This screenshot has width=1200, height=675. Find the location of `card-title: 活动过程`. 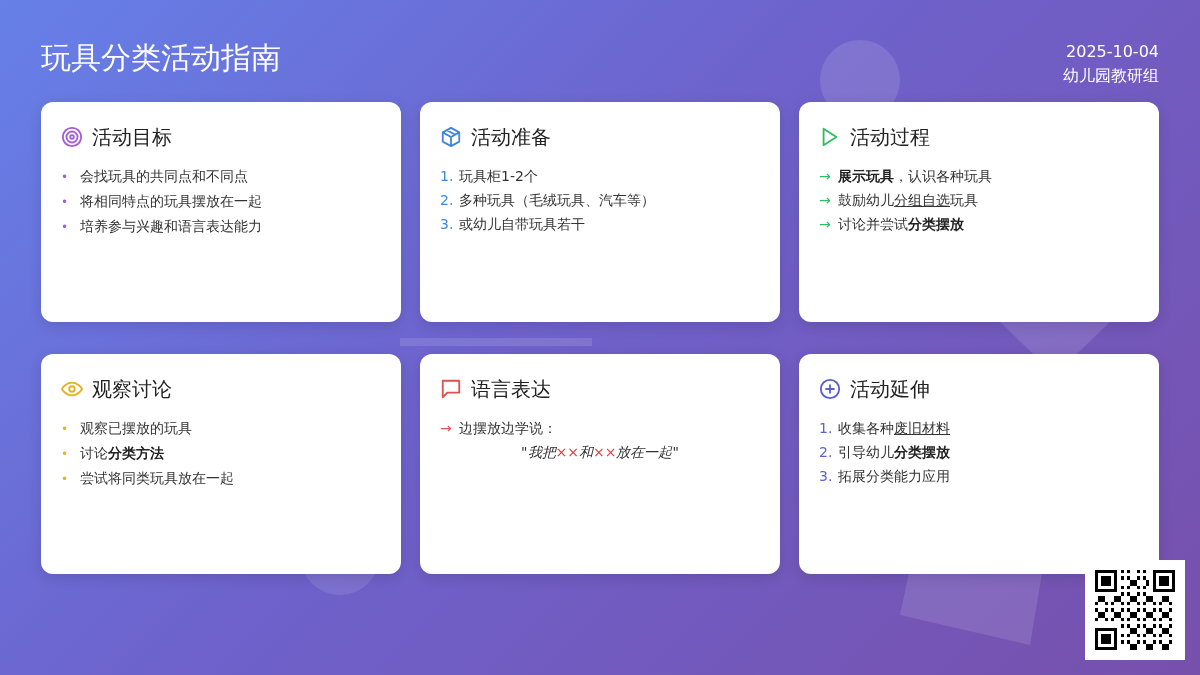

card-title: 活动过程 is located at coordinates (890, 137).